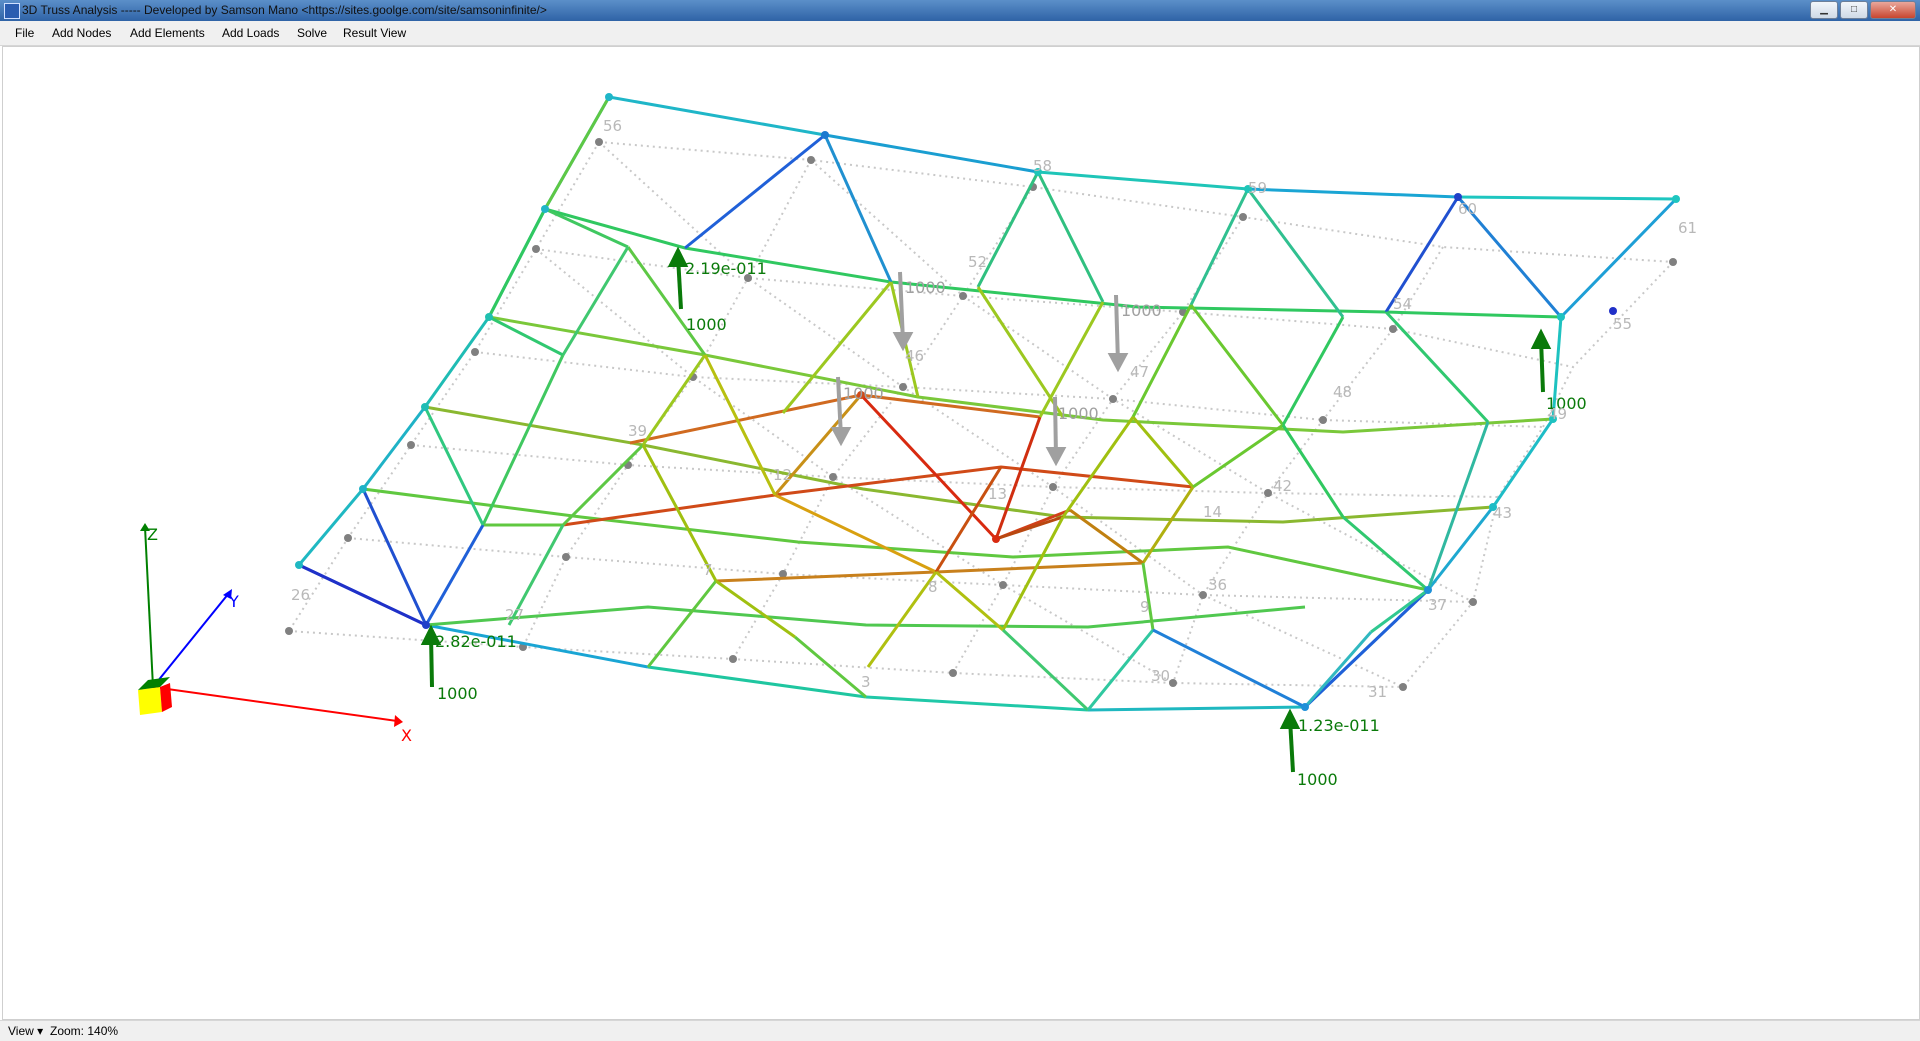 This screenshot has width=1920, height=1041. I want to click on svg-text: 37, so click(1437, 605).